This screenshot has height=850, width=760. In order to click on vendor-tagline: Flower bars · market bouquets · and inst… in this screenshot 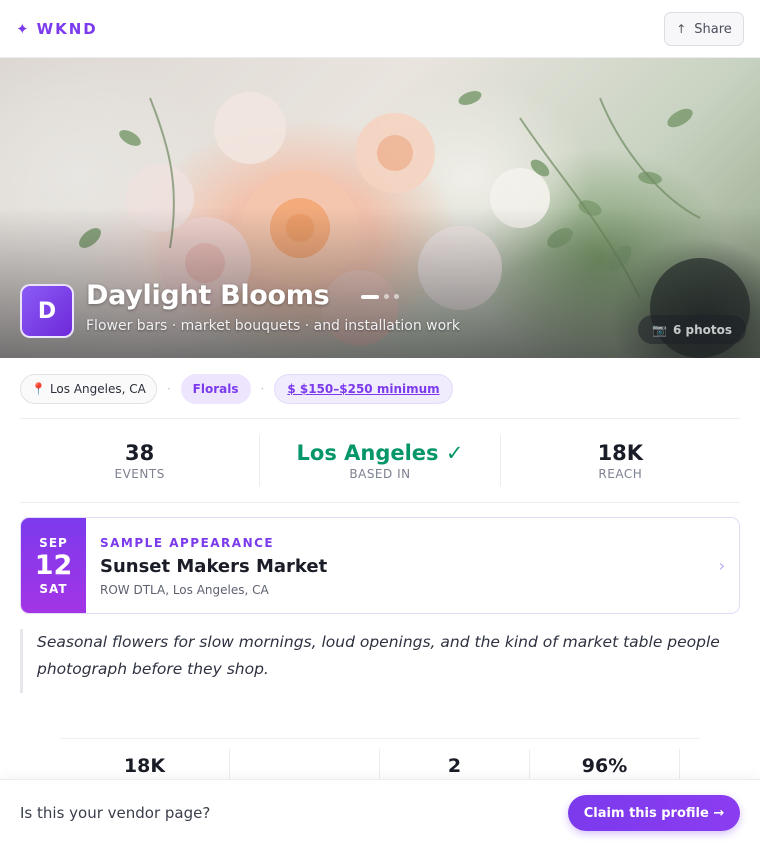, I will do `click(273, 326)`.